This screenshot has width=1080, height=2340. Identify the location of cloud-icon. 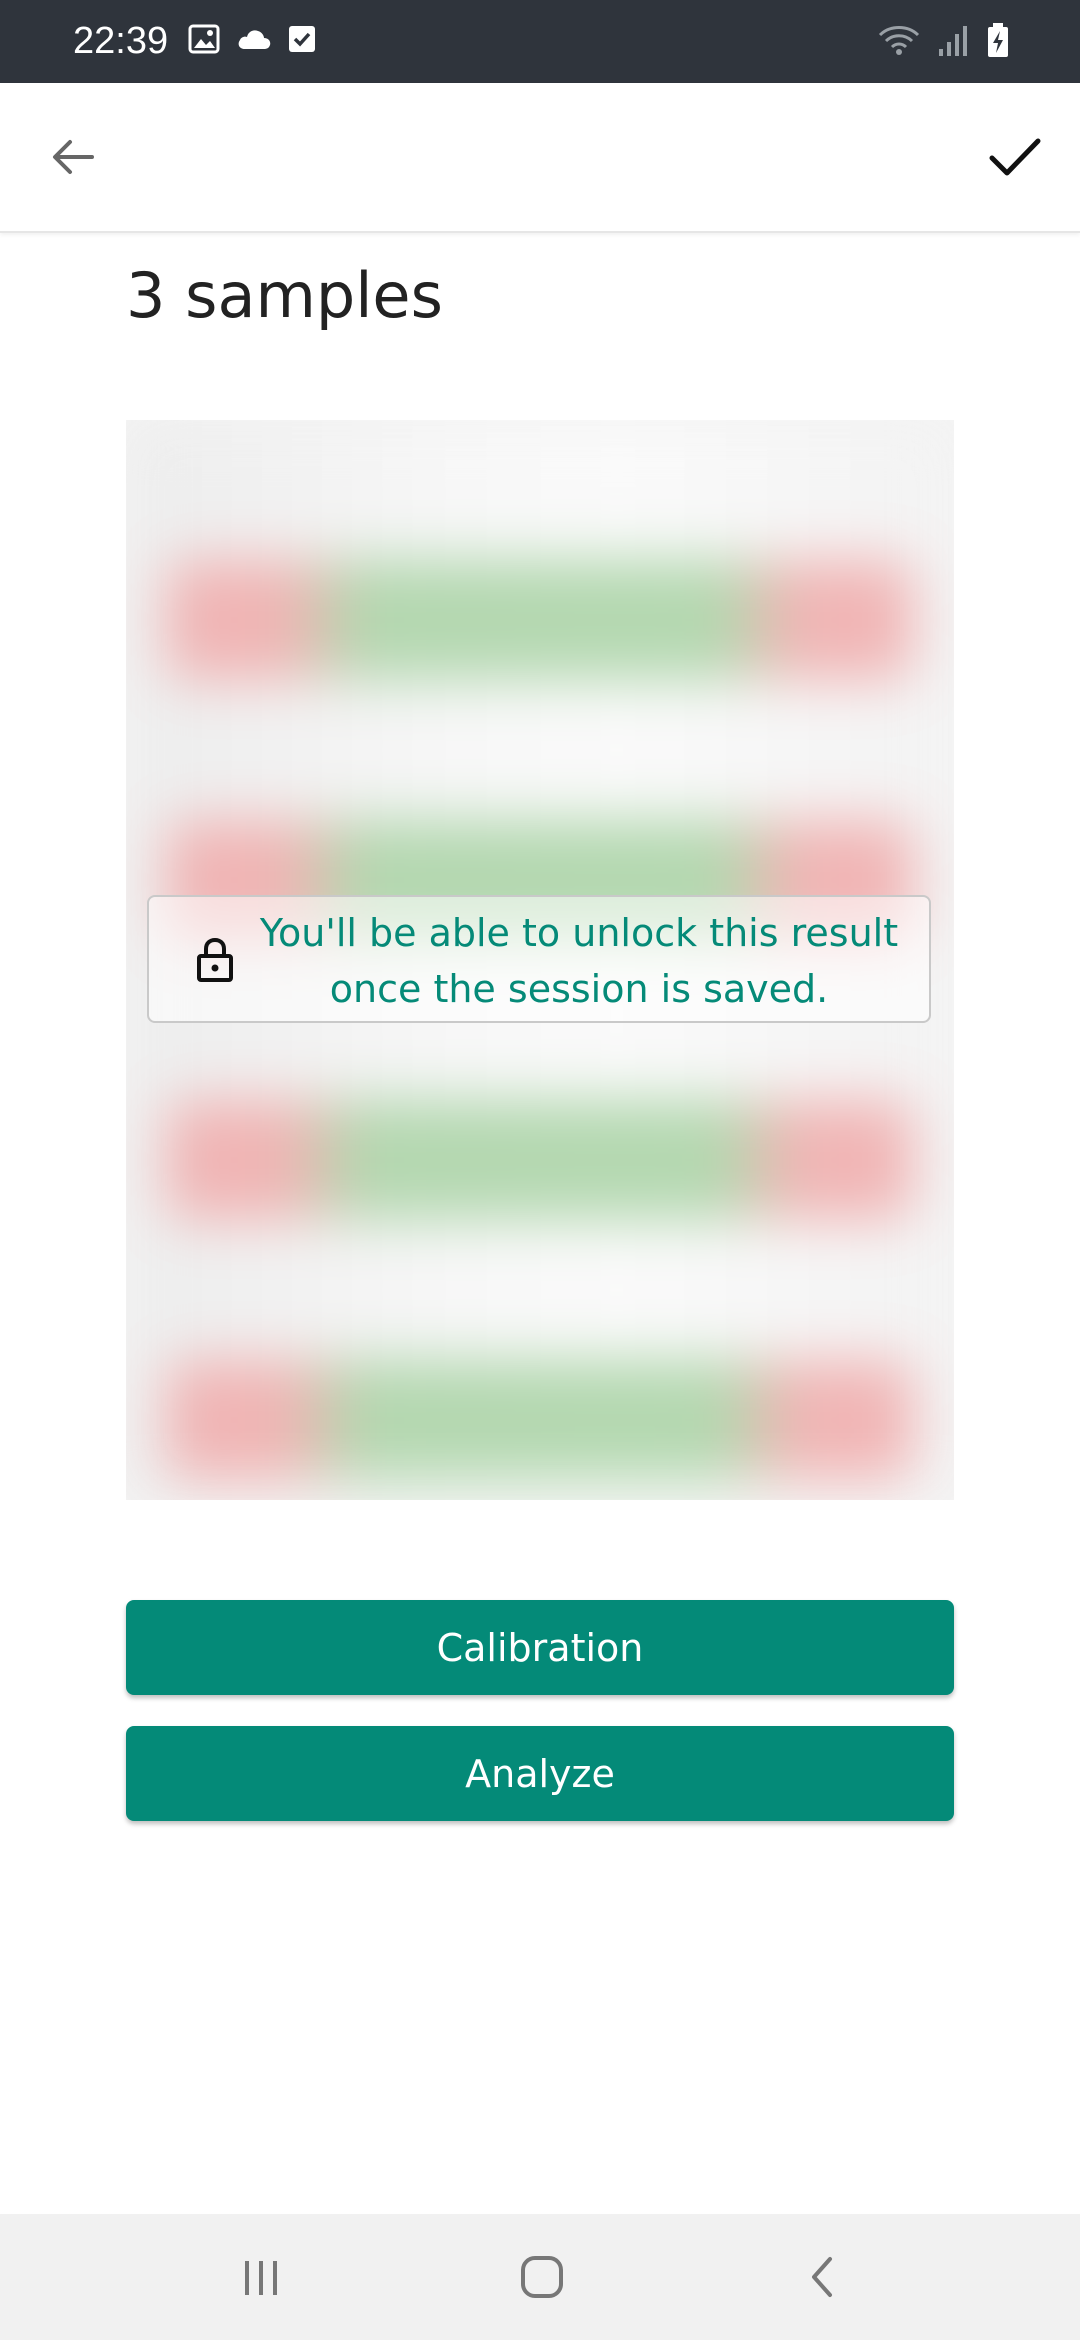
(254, 39).